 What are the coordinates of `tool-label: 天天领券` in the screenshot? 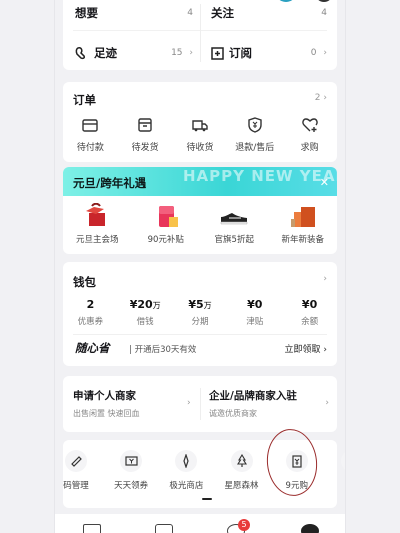 It's located at (131, 486).